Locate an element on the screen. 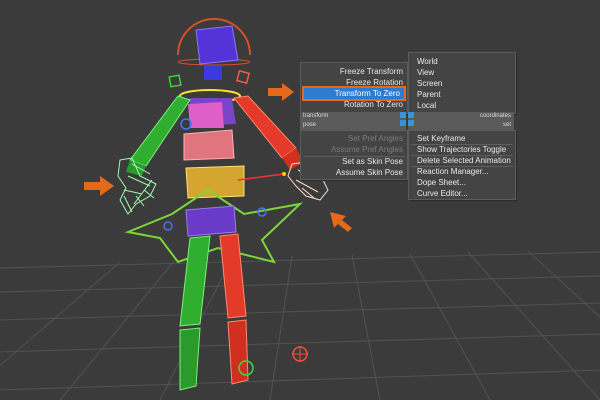 The height and width of the screenshot is (400, 600). hand-left-wireframe is located at coordinates (137, 186).